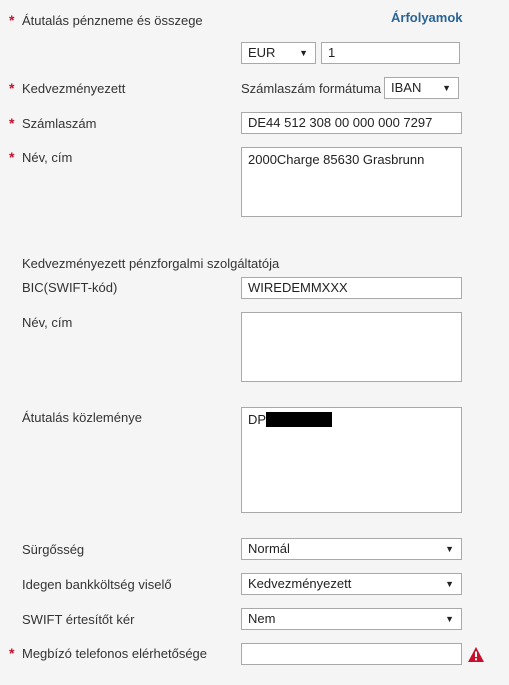 This screenshot has width=509, height=685. I want to click on phone-label: Megbízó telefonos elérhetősége, so click(115, 653).